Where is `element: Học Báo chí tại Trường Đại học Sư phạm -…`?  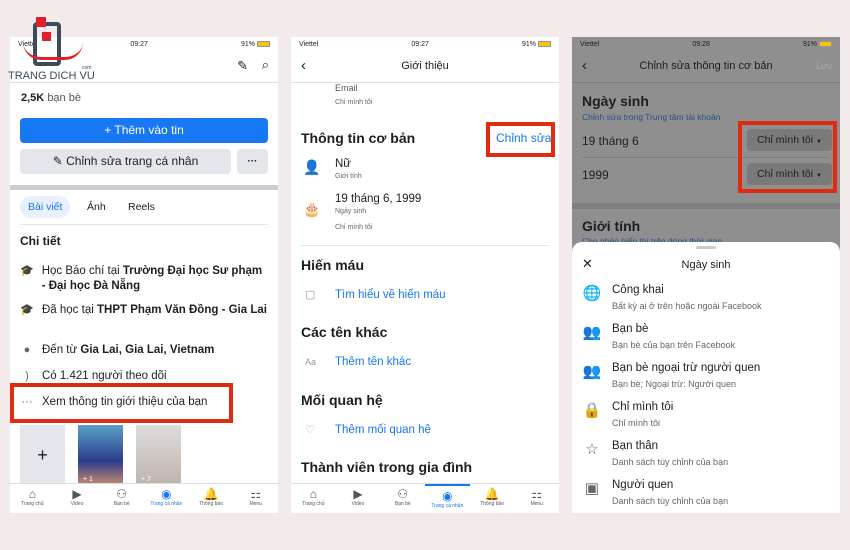
element: Học Báo chí tại Trường Đại học Sư phạm -… is located at coordinates (155, 279).